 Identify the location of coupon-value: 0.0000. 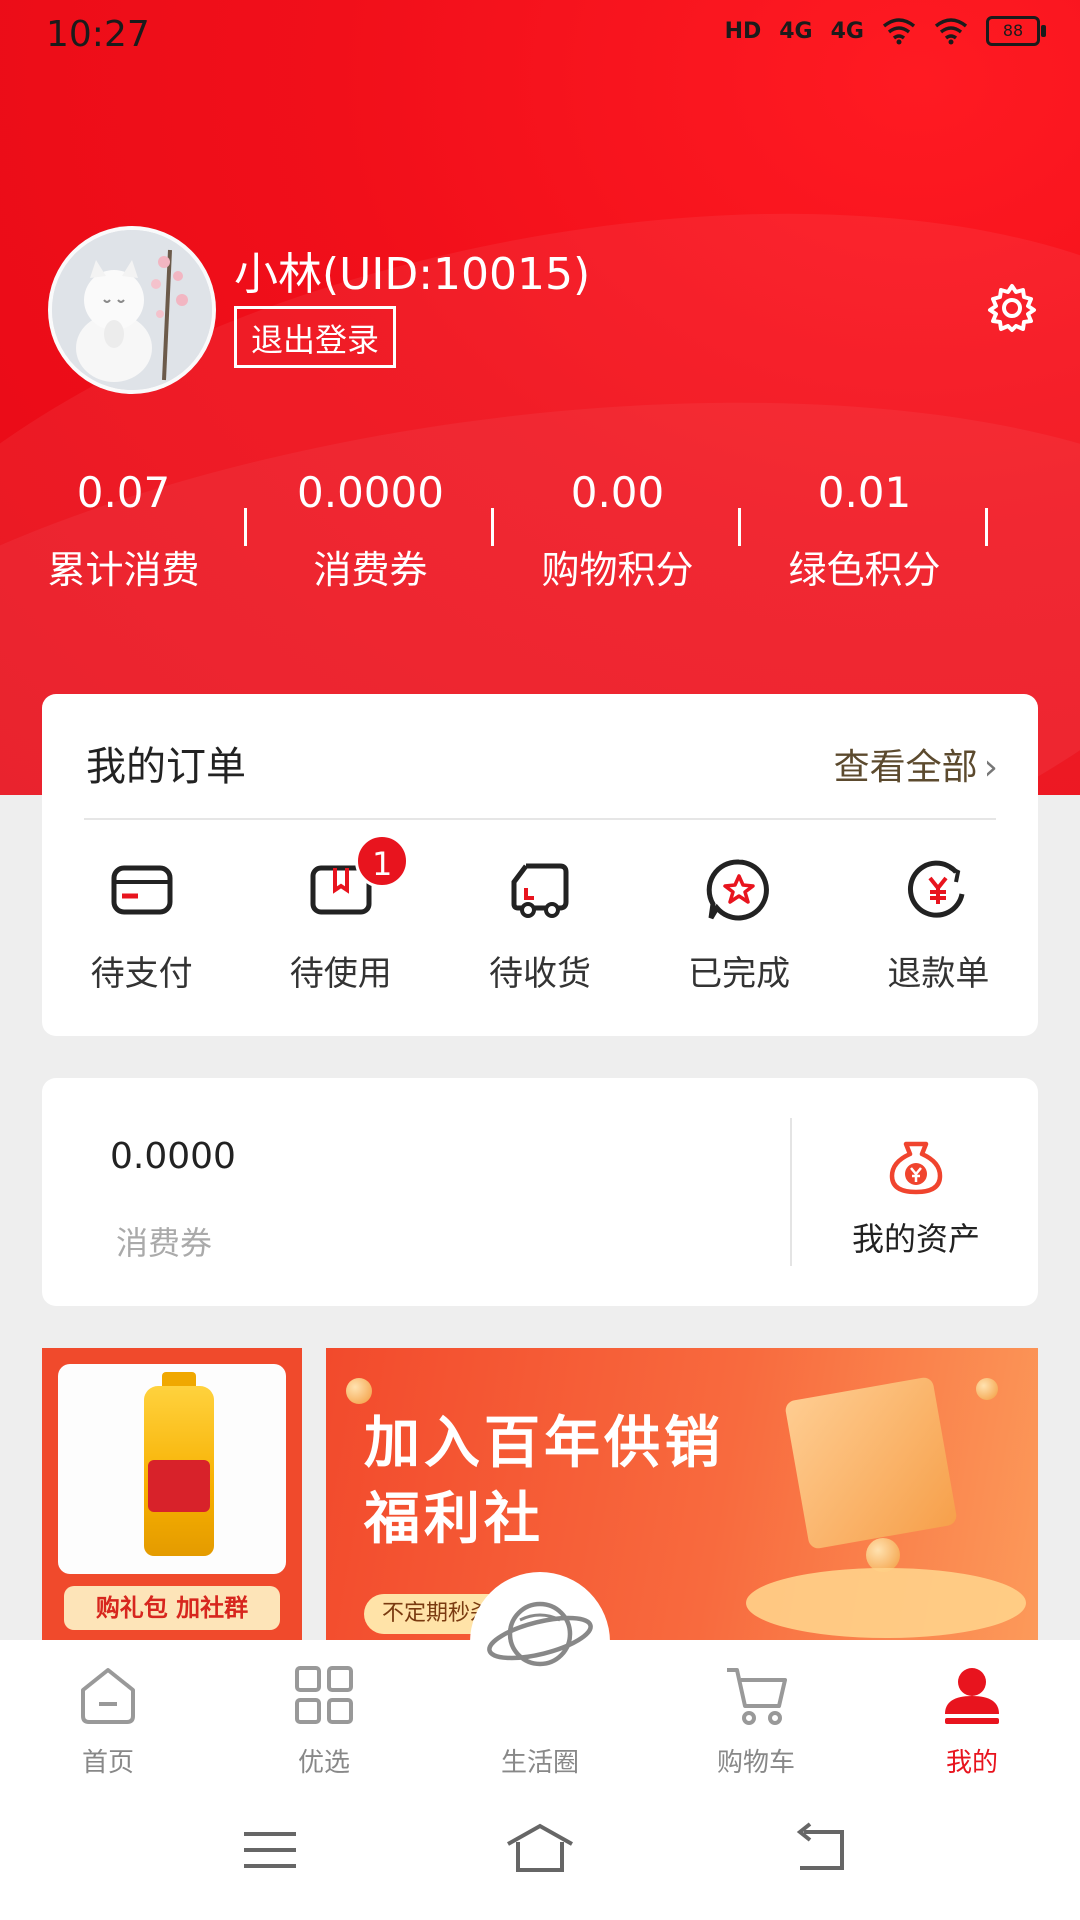
(173, 1156).